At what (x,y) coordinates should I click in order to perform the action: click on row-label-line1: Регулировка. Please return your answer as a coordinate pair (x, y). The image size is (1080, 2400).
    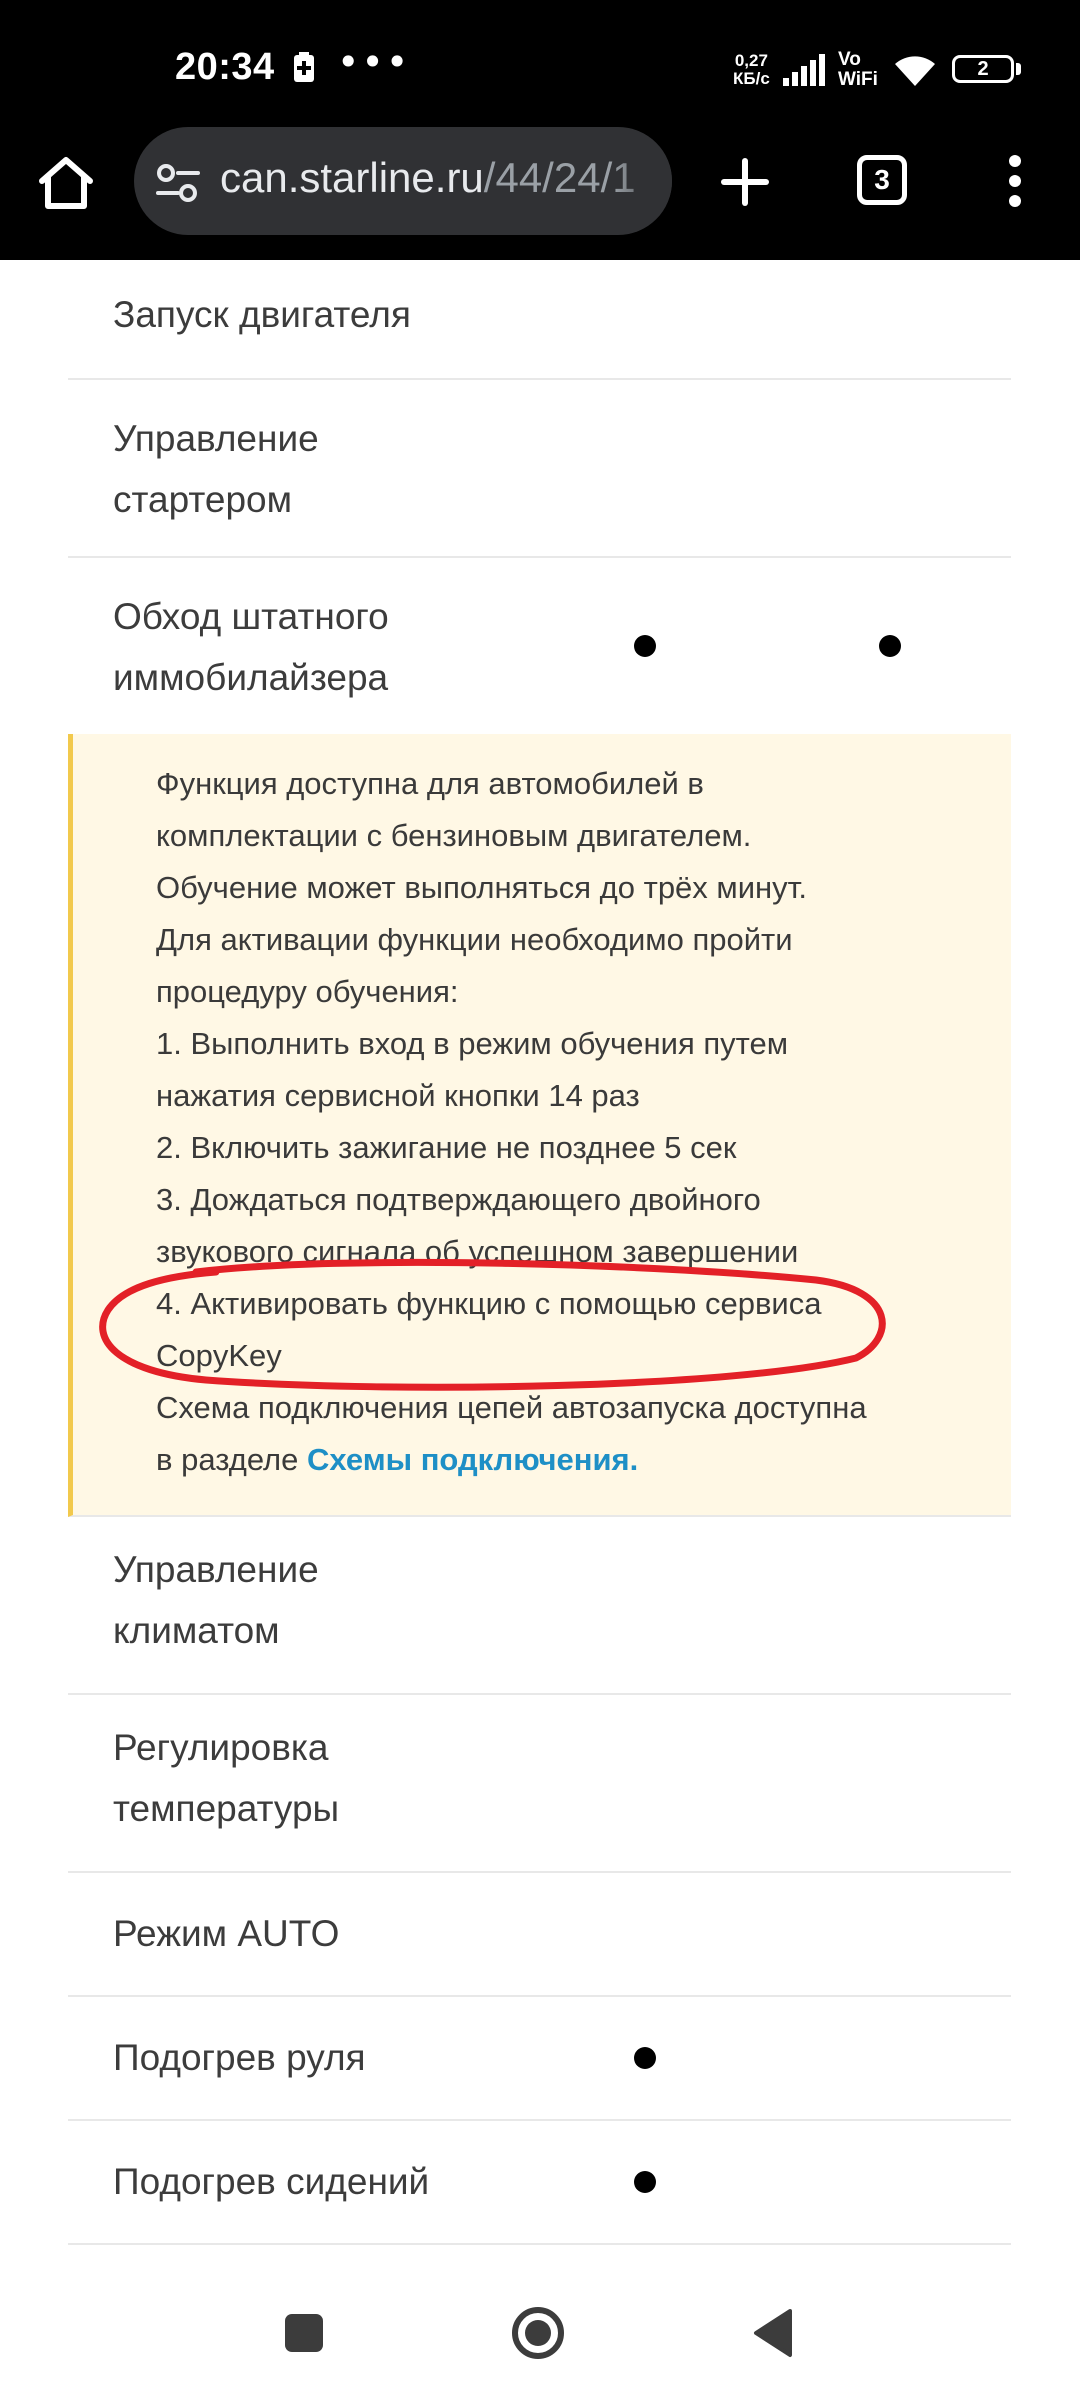
    Looking at the image, I should click on (221, 1747).